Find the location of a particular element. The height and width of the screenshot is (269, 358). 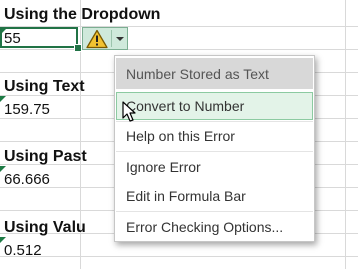

menu-item-label: Edit in Formula Bar is located at coordinates (186, 196).